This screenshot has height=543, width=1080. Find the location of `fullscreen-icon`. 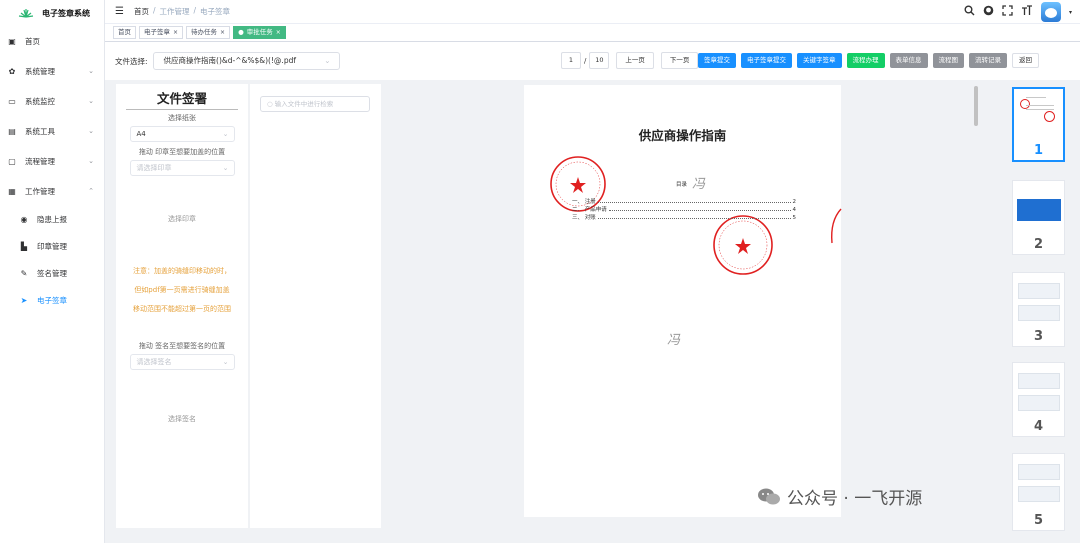

fullscreen-icon is located at coordinates (1007, 12).